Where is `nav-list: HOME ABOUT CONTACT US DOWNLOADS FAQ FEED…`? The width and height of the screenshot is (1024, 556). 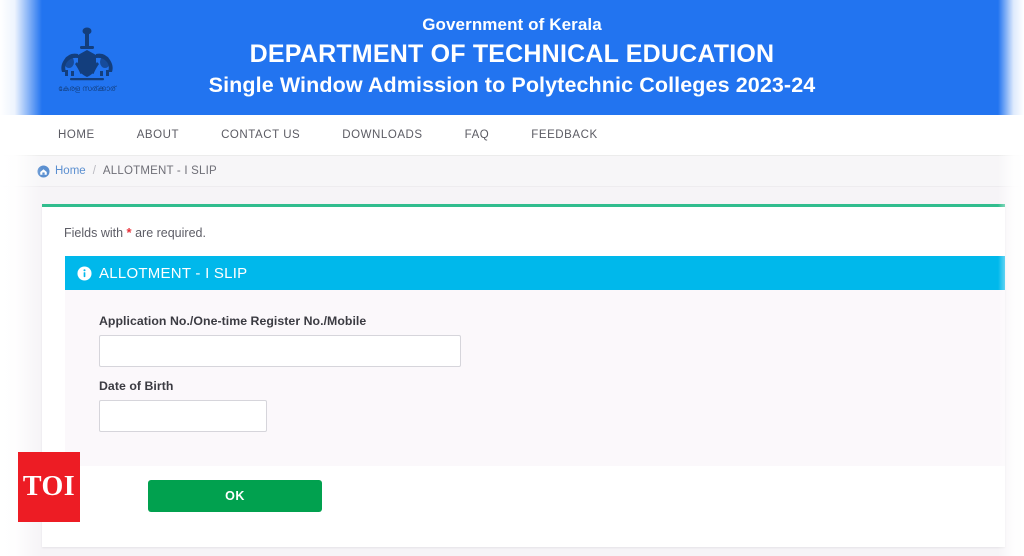 nav-list: HOME ABOUT CONTACT US DOWNLOADS FAQ FEED… is located at coordinates (512, 135).